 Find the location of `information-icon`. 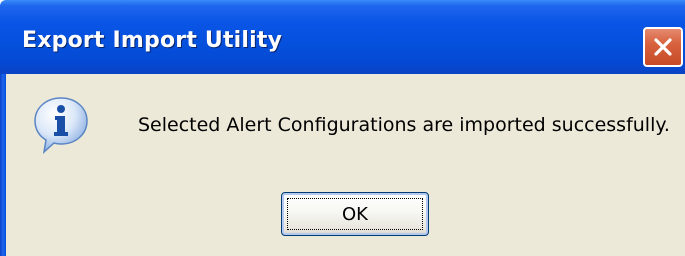

information-icon is located at coordinates (61, 125).